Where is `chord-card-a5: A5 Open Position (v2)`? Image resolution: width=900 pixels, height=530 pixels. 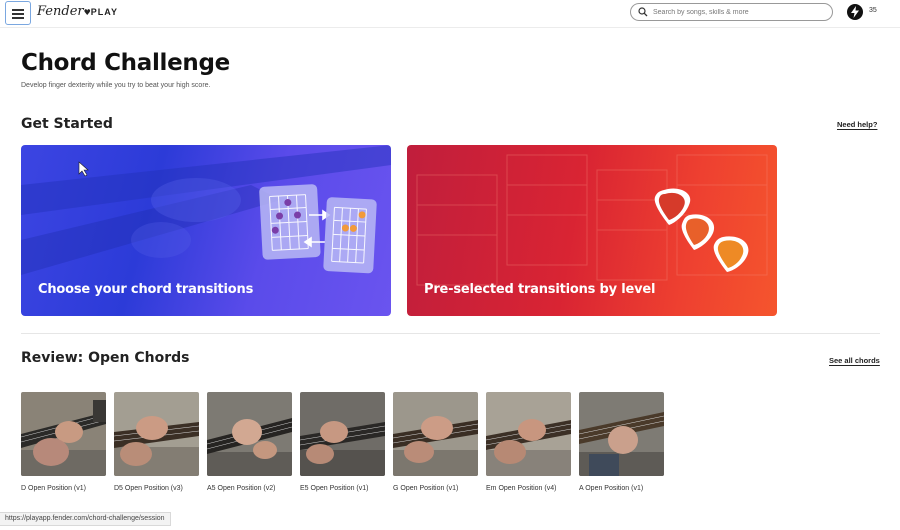 chord-card-a5: A5 Open Position (v2) is located at coordinates (249, 442).